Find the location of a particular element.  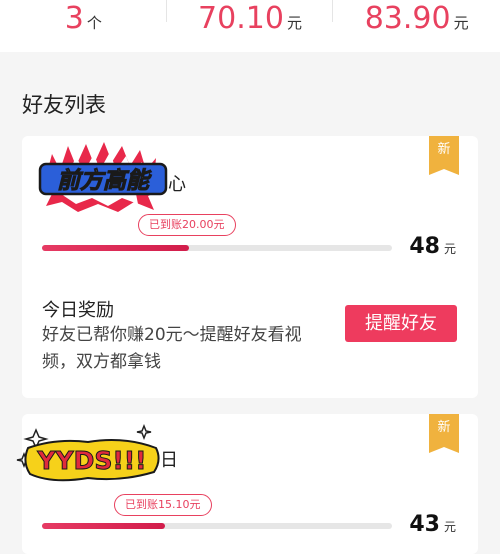

reward-amount: 43 元 is located at coordinates (432, 524).